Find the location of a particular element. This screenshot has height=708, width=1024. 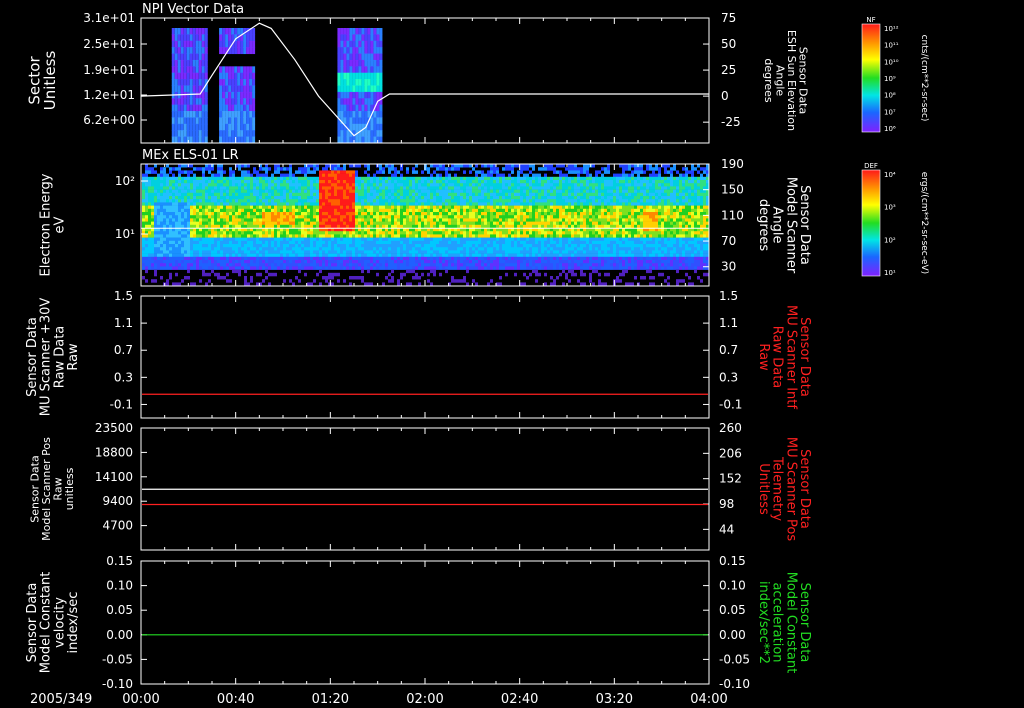

left-tick-label: 6.2e+00 is located at coordinates (109, 120).